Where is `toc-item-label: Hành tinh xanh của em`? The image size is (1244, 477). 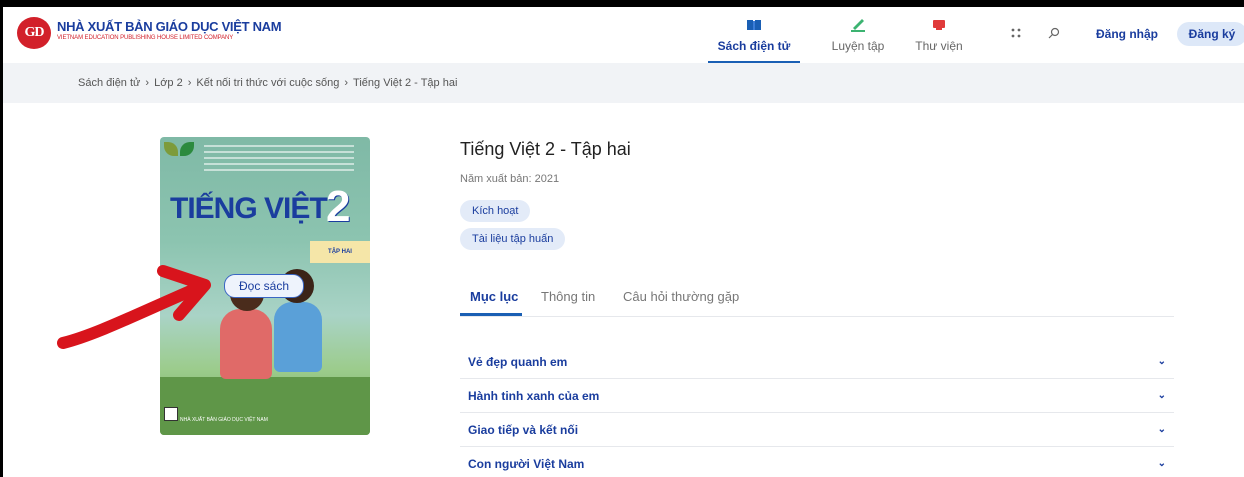 toc-item-label: Hành tinh xanh của em is located at coordinates (534, 395).